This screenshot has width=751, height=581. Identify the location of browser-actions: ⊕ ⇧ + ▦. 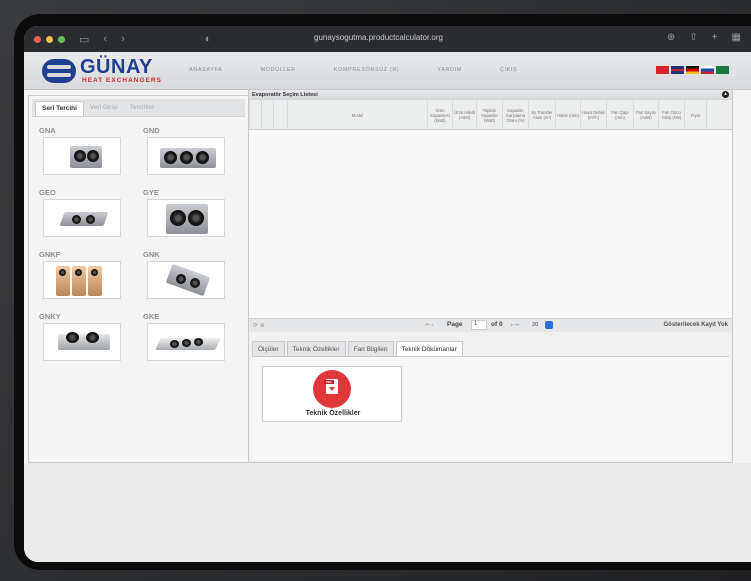
(704, 37).